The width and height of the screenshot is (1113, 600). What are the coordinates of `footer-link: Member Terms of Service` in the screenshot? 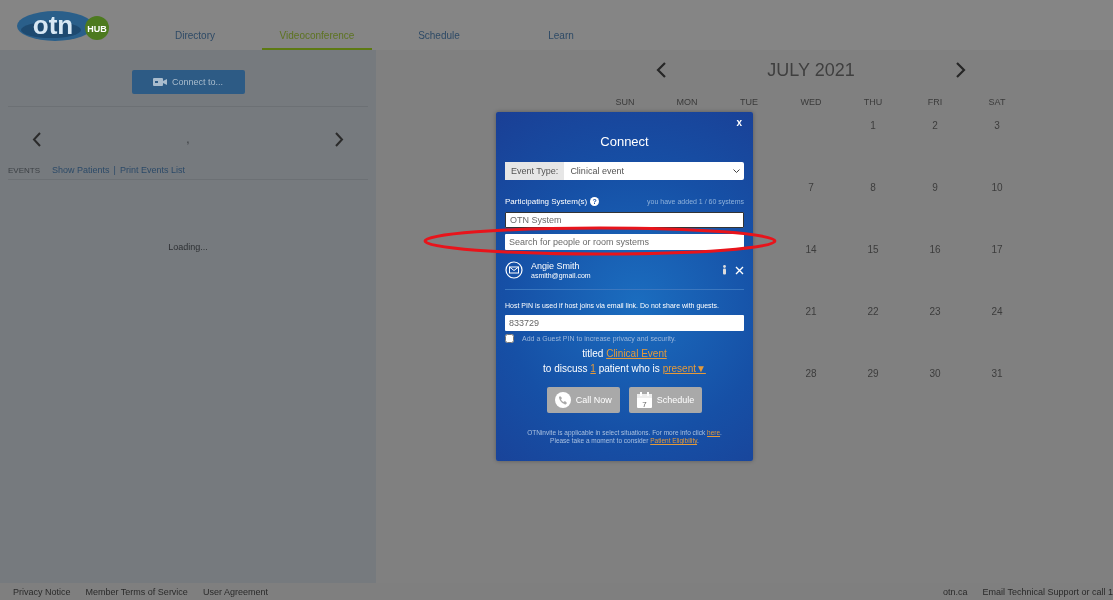 It's located at (136, 591).